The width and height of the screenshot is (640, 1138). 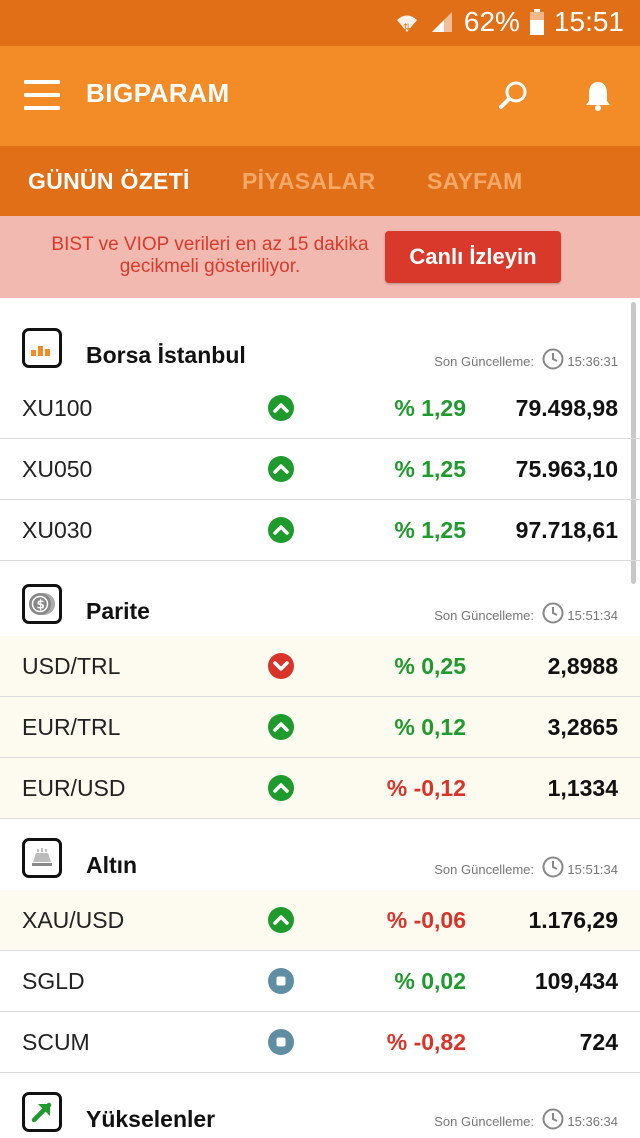 I want to click on bar-chart-icon, so click(x=42, y=348).